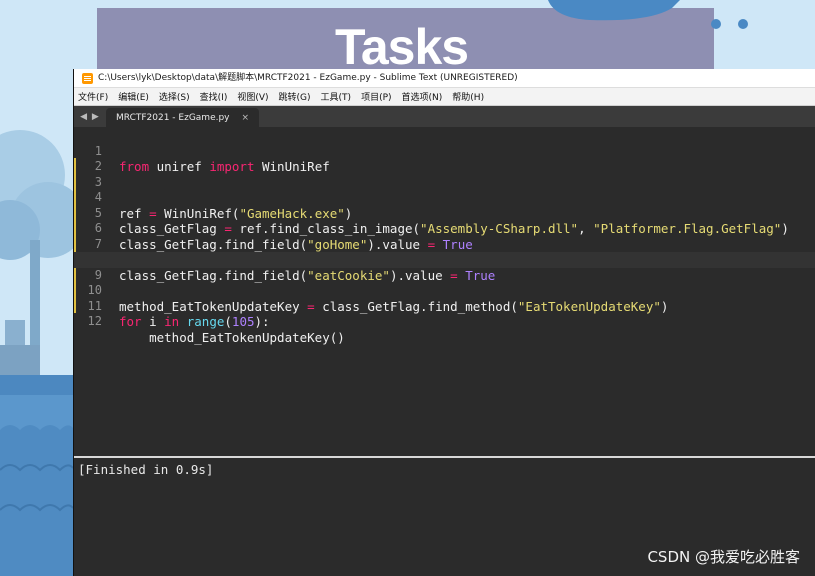 The width and height of the screenshot is (815, 576). I want to click on menu-preferences: 首选项(N), so click(422, 96).